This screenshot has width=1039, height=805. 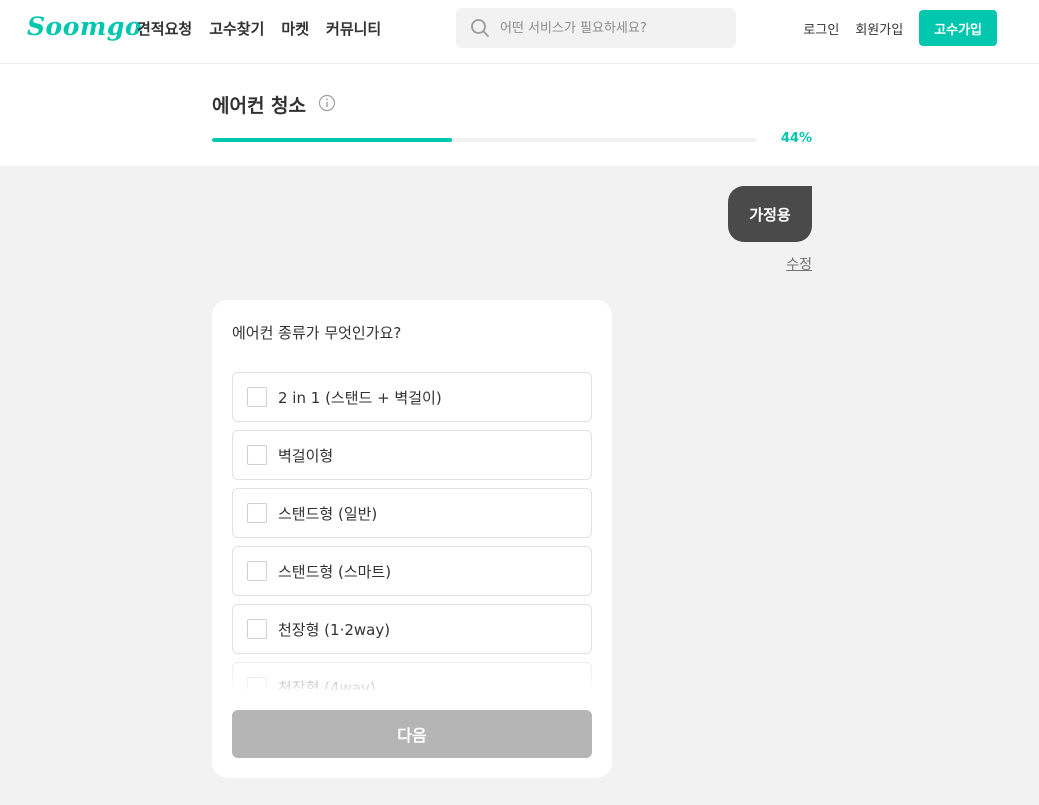 What do you see at coordinates (796, 138) in the screenshot?
I see `progress-percent: 44%` at bounding box center [796, 138].